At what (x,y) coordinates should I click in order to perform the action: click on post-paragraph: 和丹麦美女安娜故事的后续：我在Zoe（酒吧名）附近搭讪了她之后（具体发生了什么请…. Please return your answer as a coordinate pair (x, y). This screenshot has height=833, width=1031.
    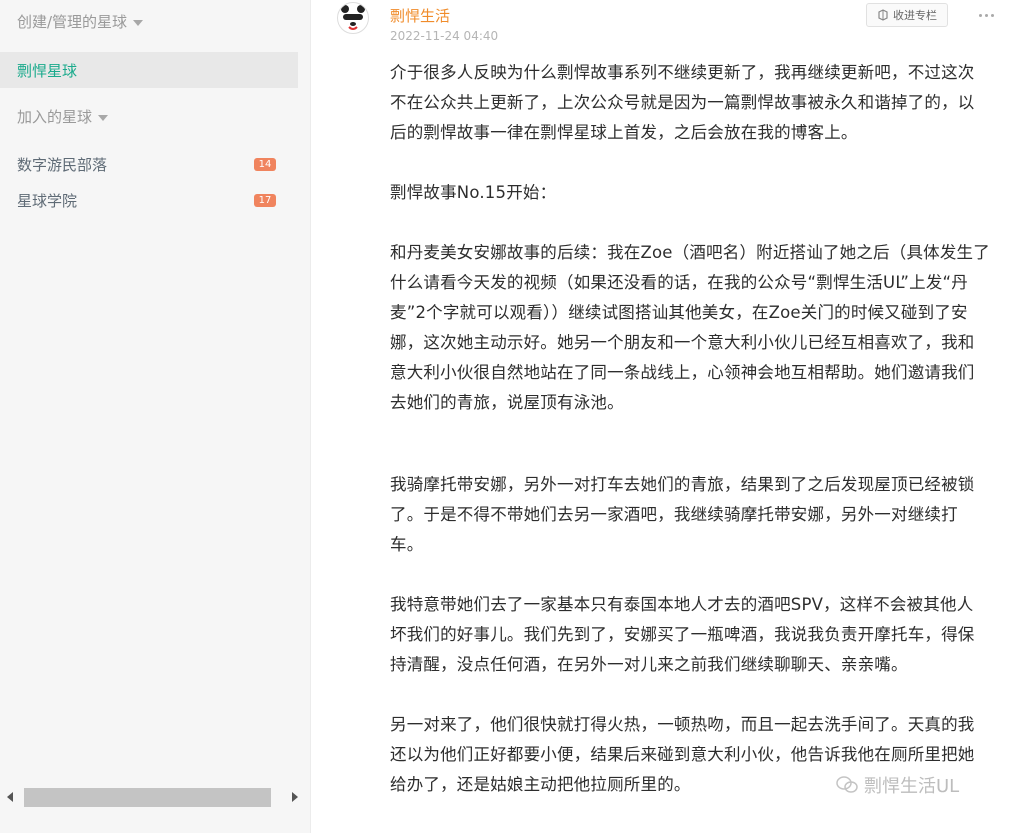
    Looking at the image, I should click on (690, 327).